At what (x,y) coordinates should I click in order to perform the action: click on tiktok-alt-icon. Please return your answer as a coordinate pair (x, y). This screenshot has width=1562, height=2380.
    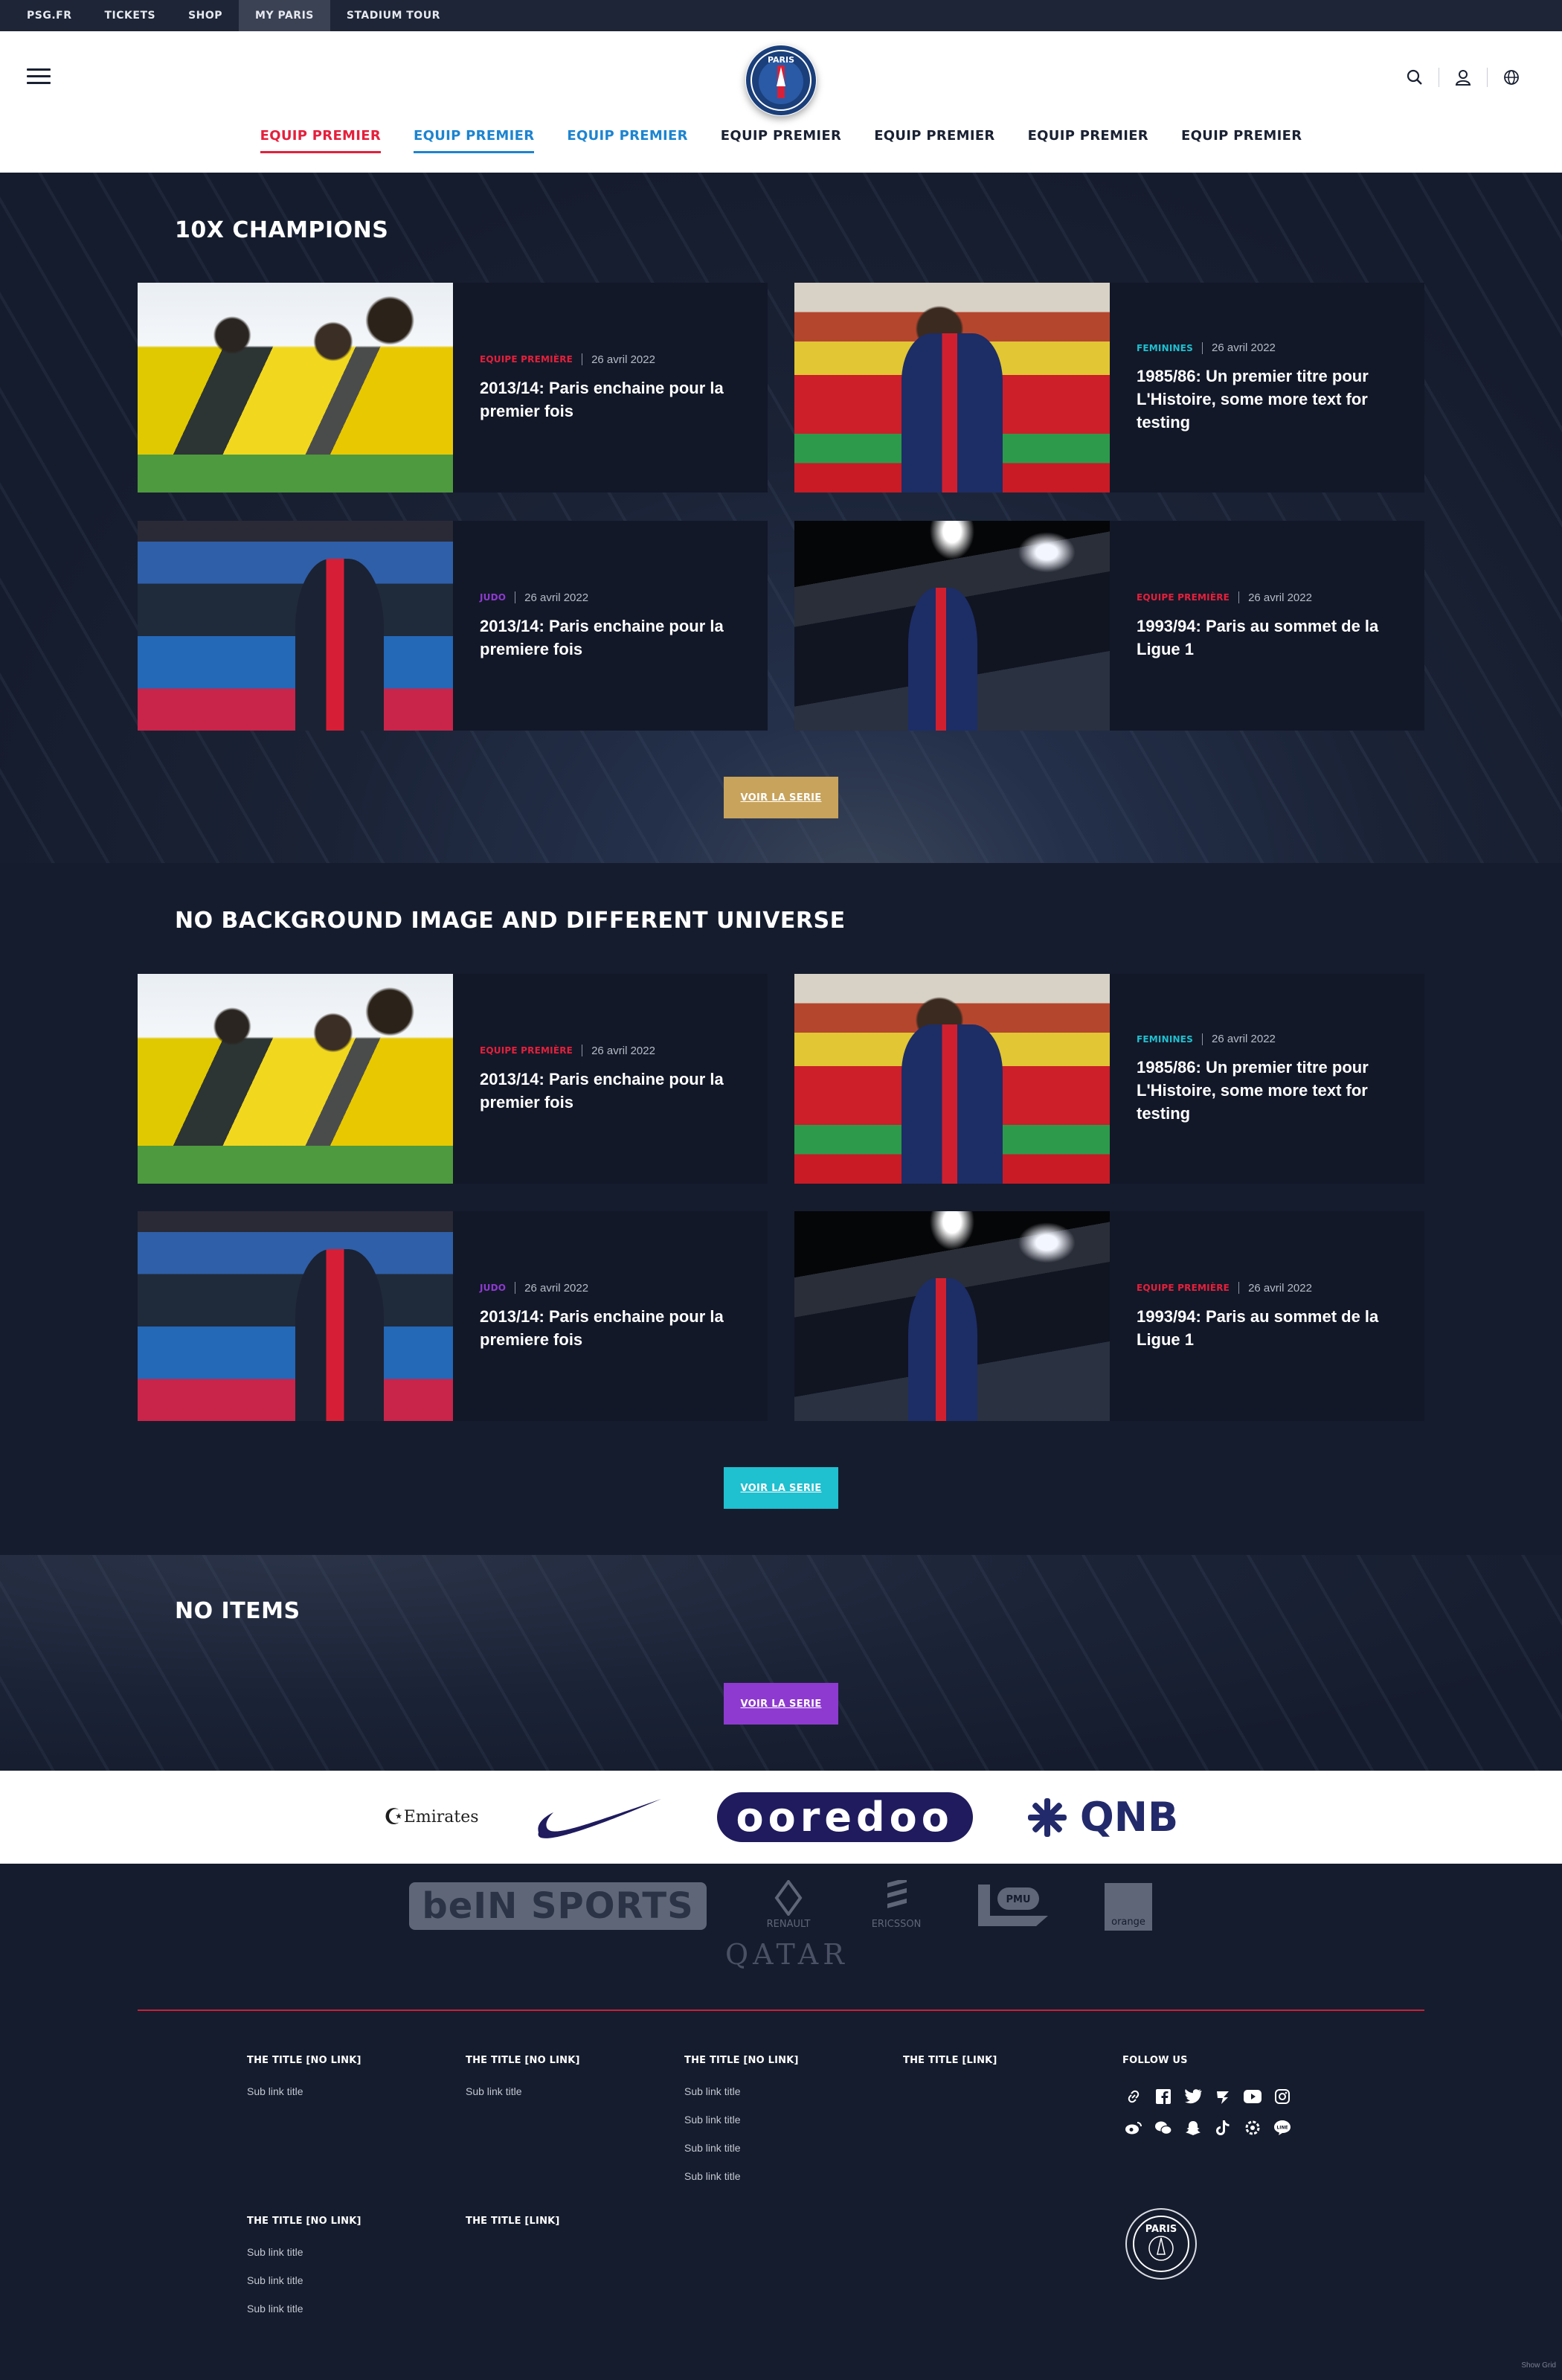
    Looking at the image, I should click on (1223, 2096).